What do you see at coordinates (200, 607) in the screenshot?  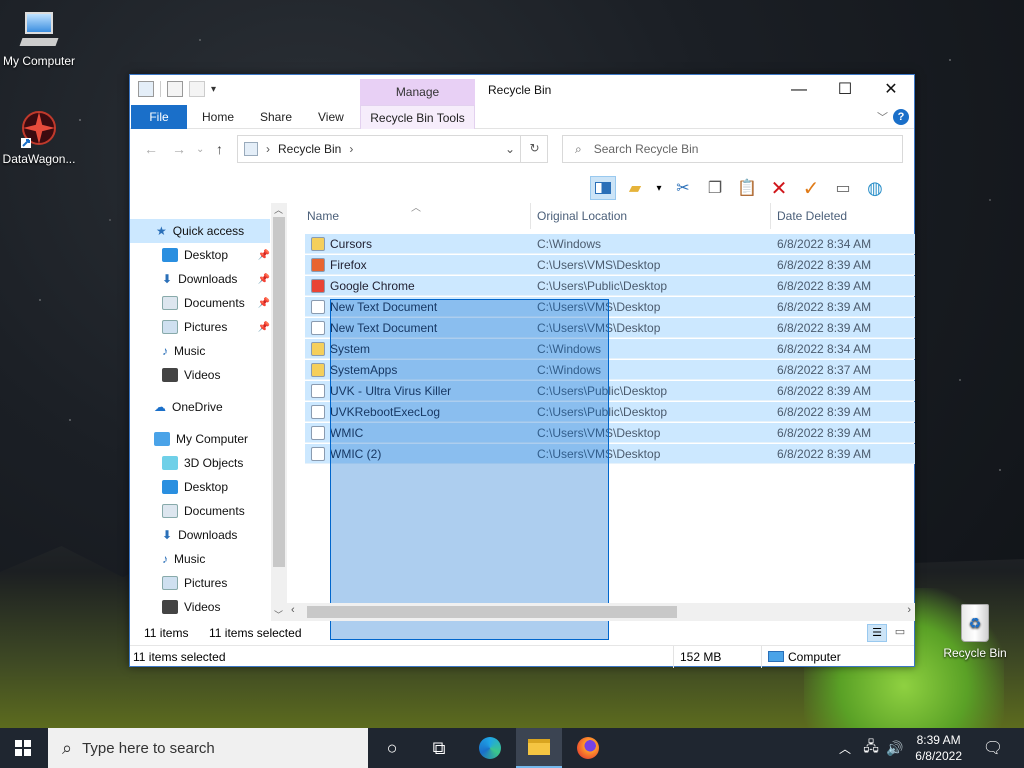 I see `nav-pc-videos: Videos` at bounding box center [200, 607].